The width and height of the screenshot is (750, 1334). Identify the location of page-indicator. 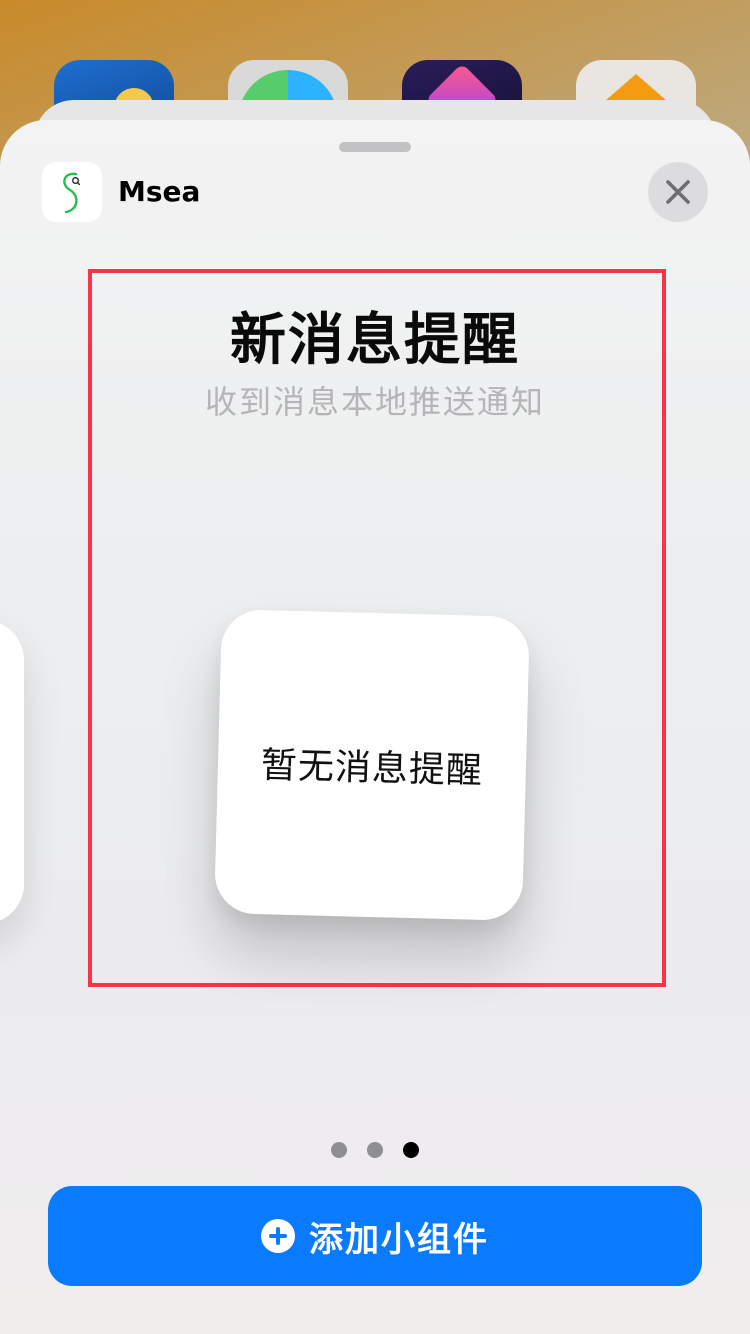
(375, 1150).